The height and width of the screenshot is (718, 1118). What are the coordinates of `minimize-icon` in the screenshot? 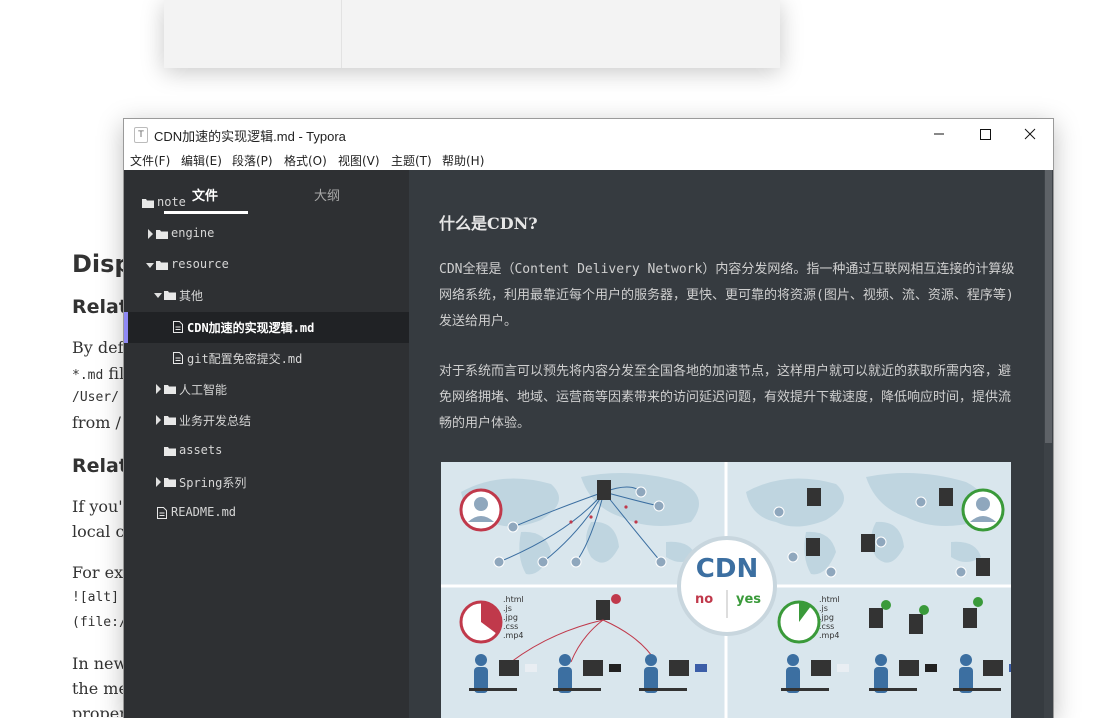 It's located at (939, 134).